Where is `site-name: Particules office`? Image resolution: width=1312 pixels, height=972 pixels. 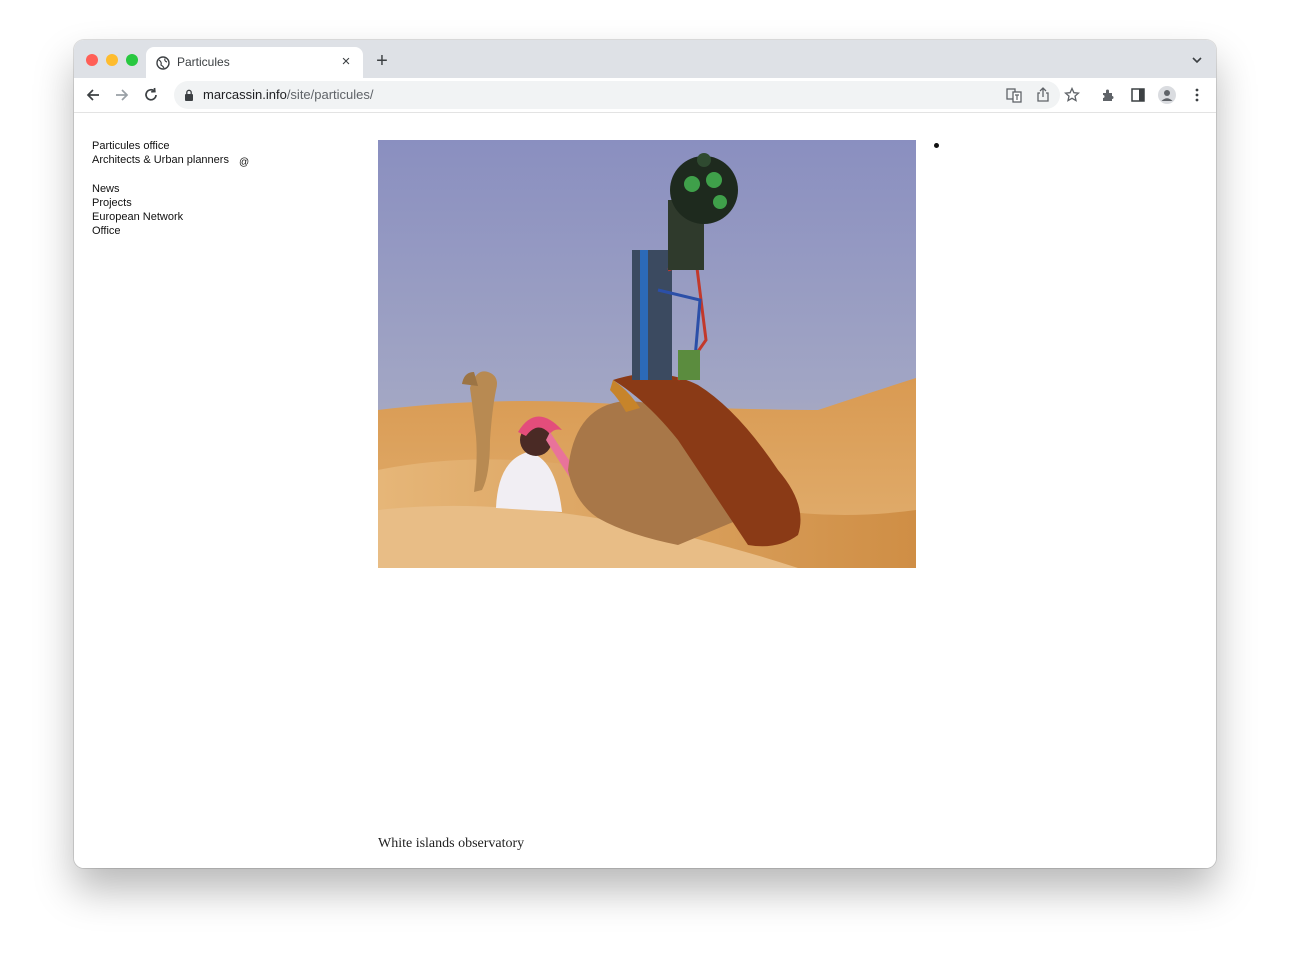
site-name: Particules office is located at coordinates (177, 146).